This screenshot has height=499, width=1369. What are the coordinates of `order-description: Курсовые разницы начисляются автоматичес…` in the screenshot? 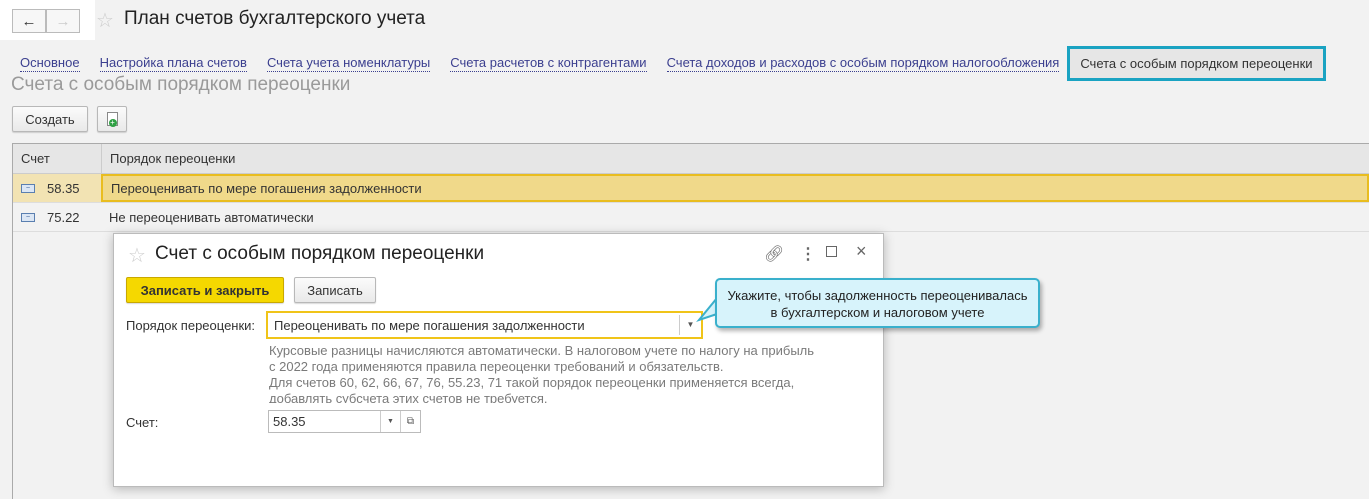 It's located at (559, 373).